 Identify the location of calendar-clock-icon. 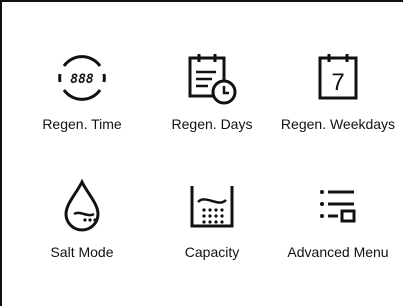
(212, 78).